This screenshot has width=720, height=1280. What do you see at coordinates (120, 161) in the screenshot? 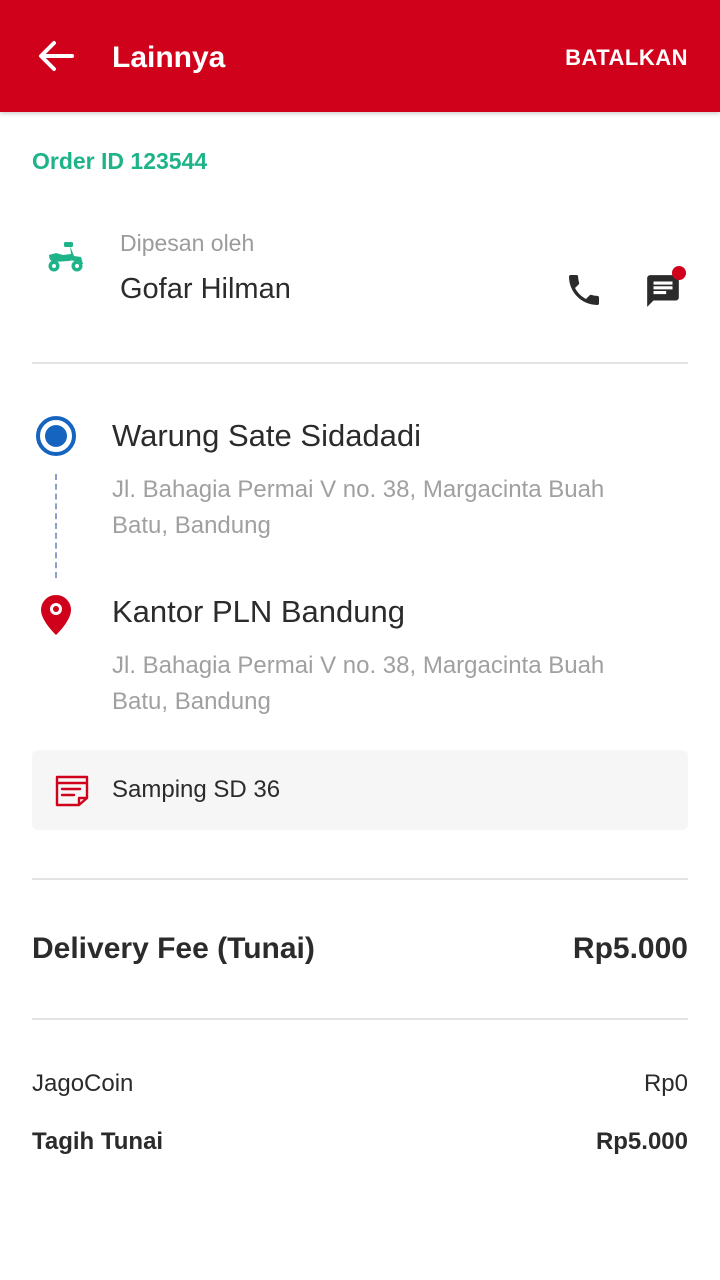
I see `order-id: Order ID 123544` at bounding box center [120, 161].